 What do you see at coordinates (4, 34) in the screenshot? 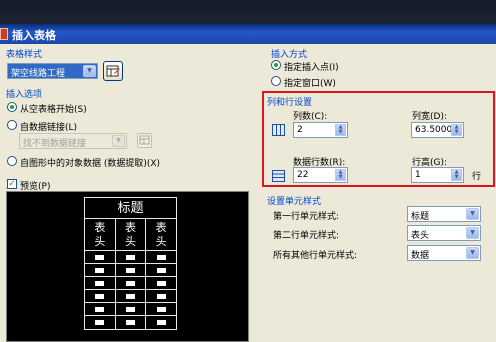
I see `app-icon` at bounding box center [4, 34].